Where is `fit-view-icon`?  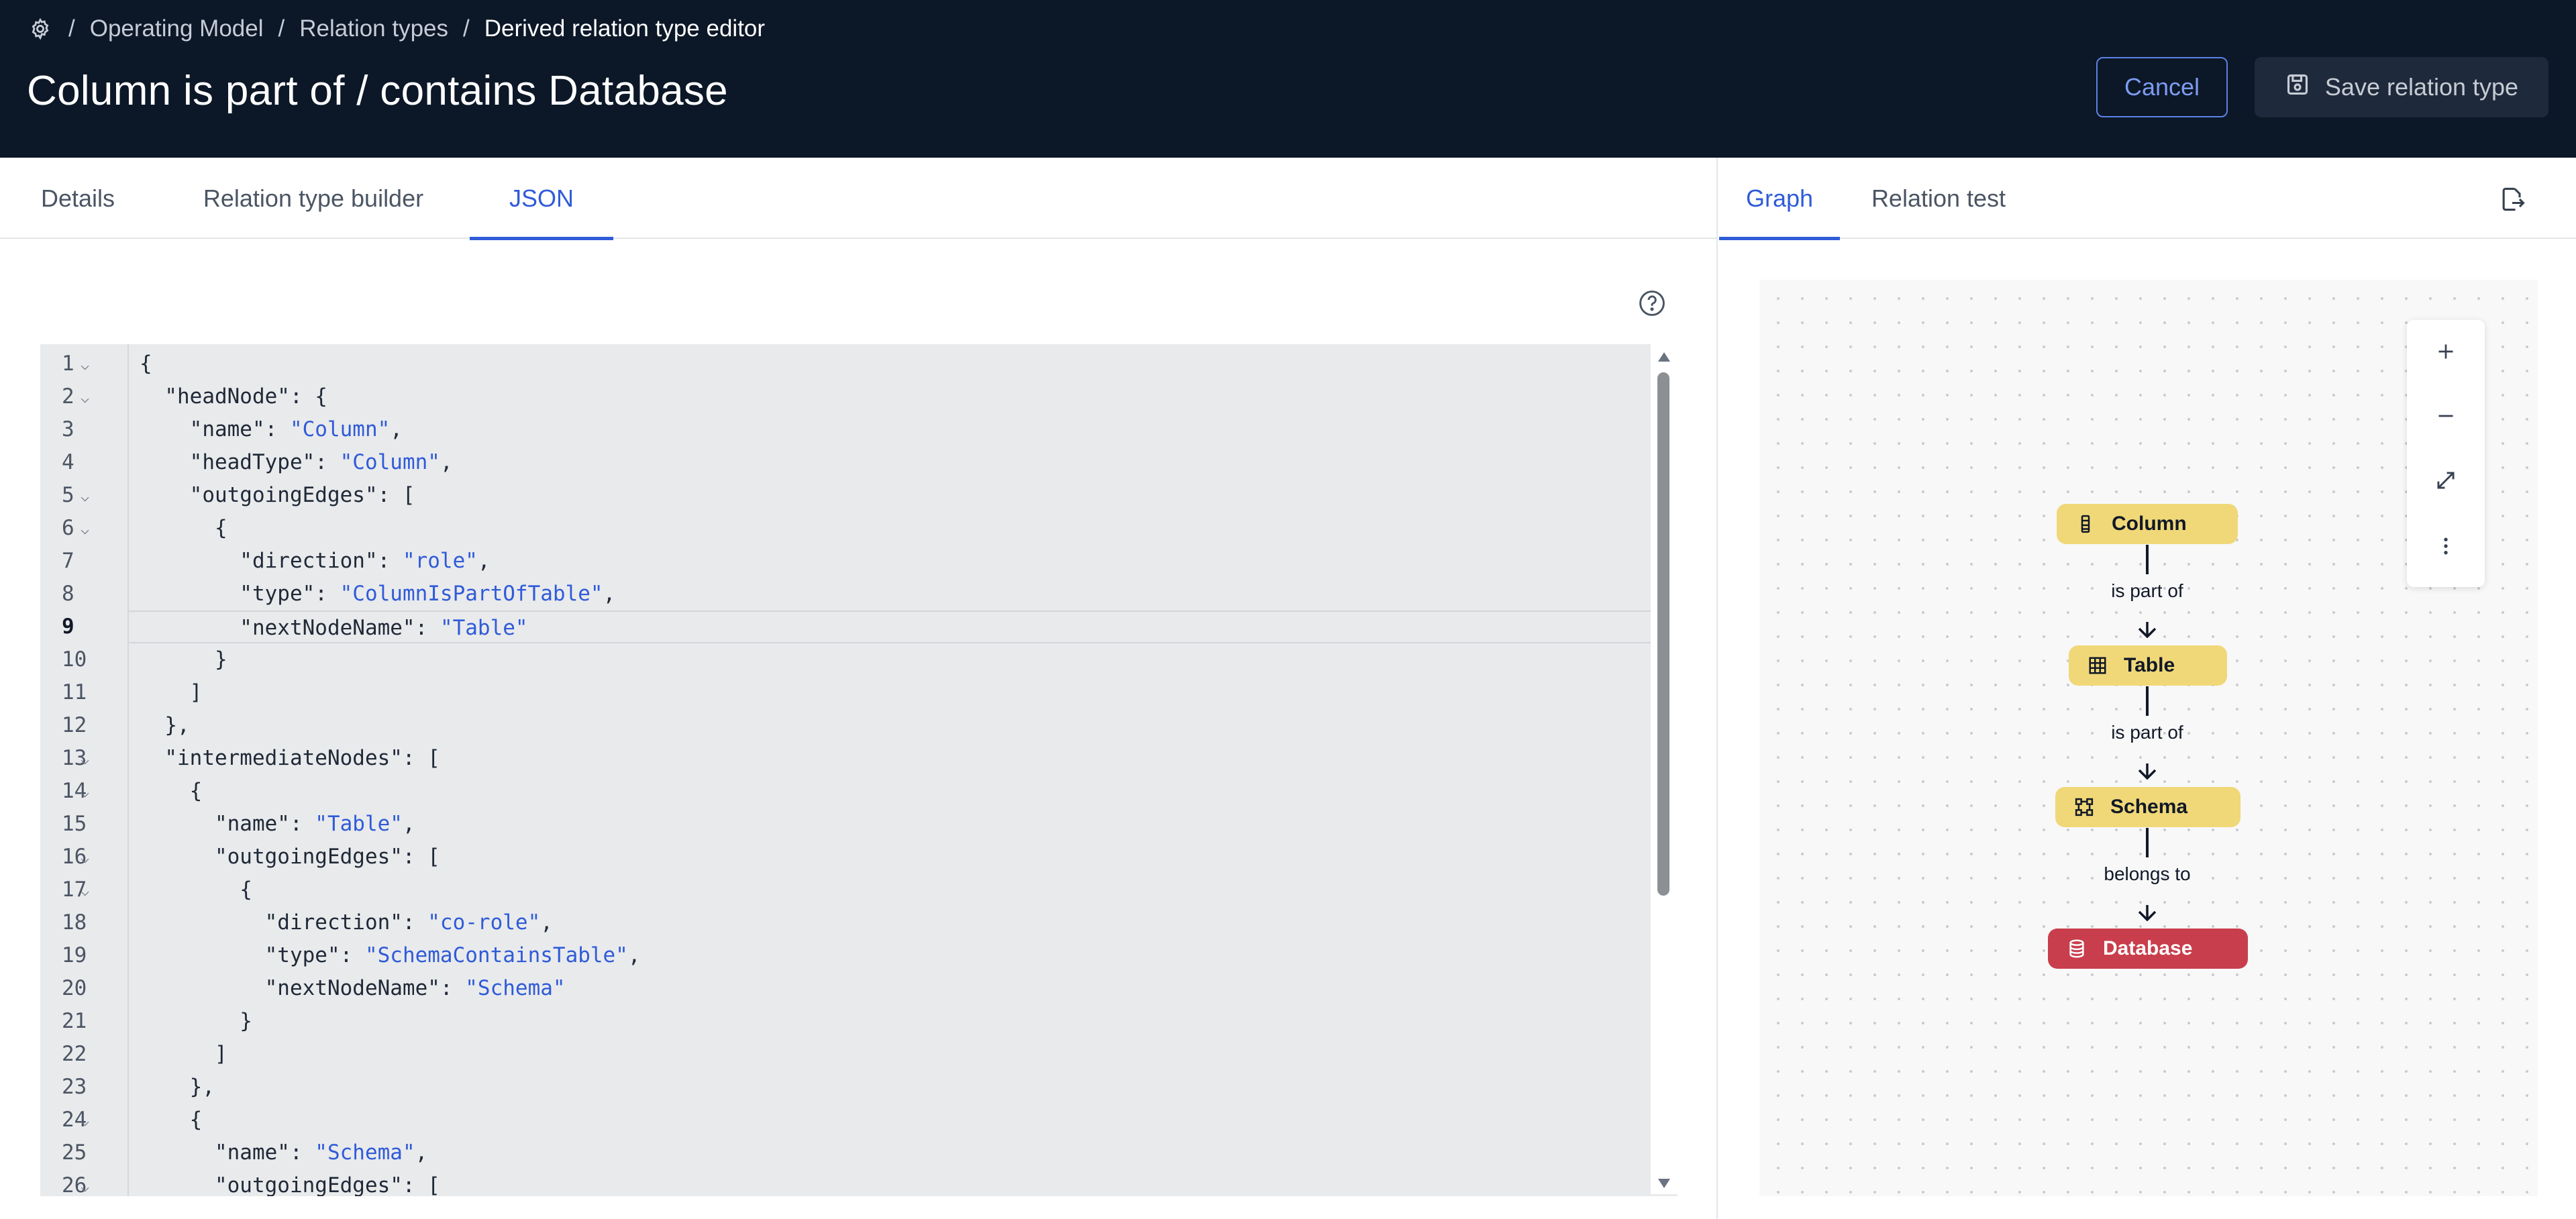 fit-view-icon is located at coordinates (2446, 480).